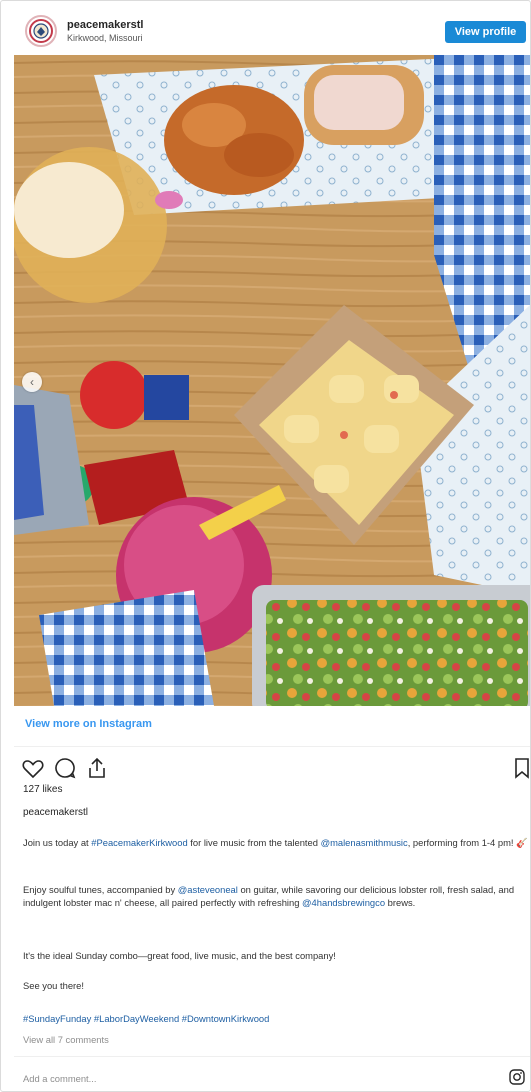 This screenshot has height=1092, width=531. What do you see at coordinates (41, 31) in the screenshot?
I see `profile-avatar` at bounding box center [41, 31].